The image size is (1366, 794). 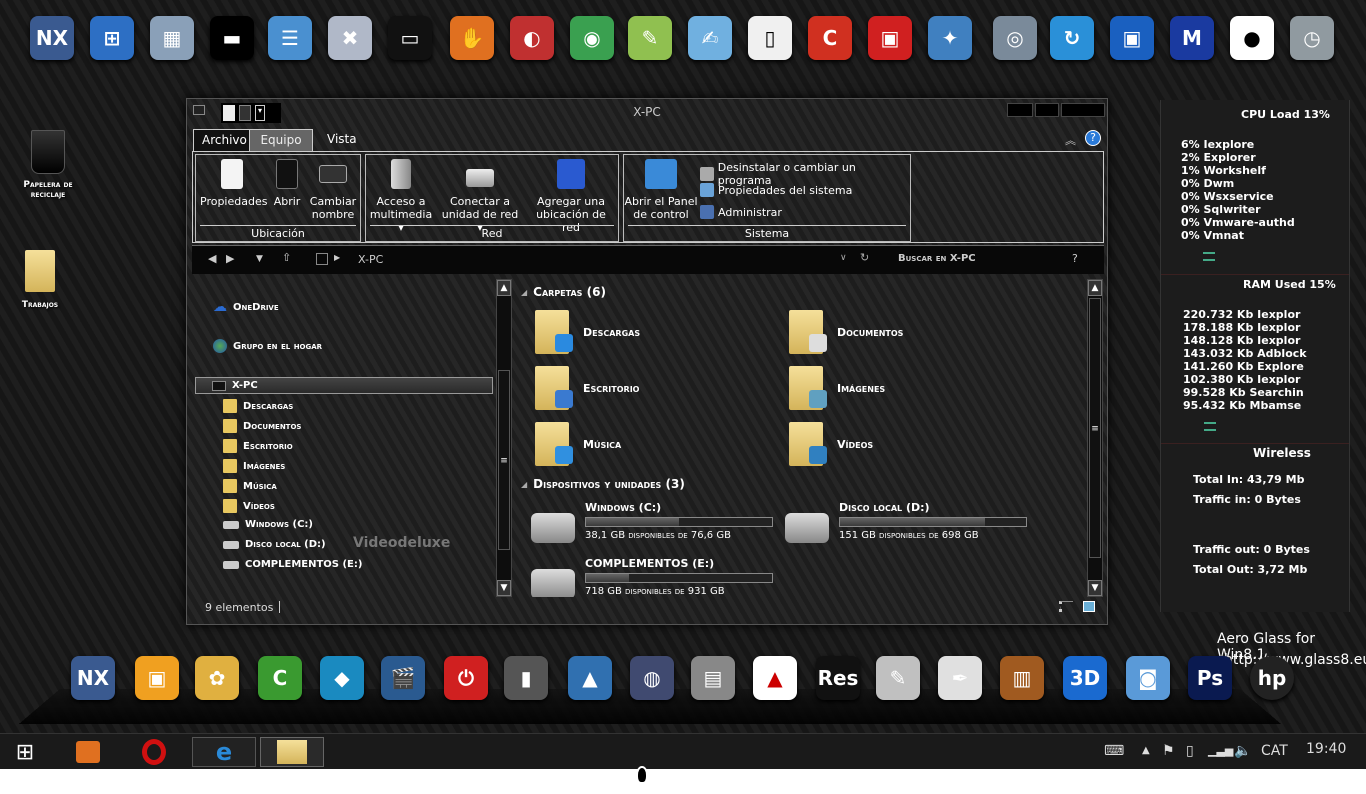 I want to click on folder-item: Documentos, so click(x=916, y=332).